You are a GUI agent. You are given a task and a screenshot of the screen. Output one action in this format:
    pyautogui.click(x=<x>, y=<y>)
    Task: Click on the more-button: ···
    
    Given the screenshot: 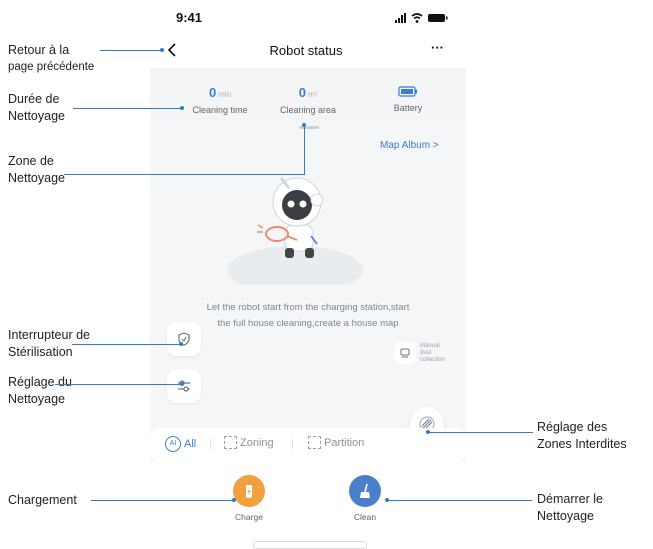 What is the action you would take?
    pyautogui.click(x=437, y=47)
    